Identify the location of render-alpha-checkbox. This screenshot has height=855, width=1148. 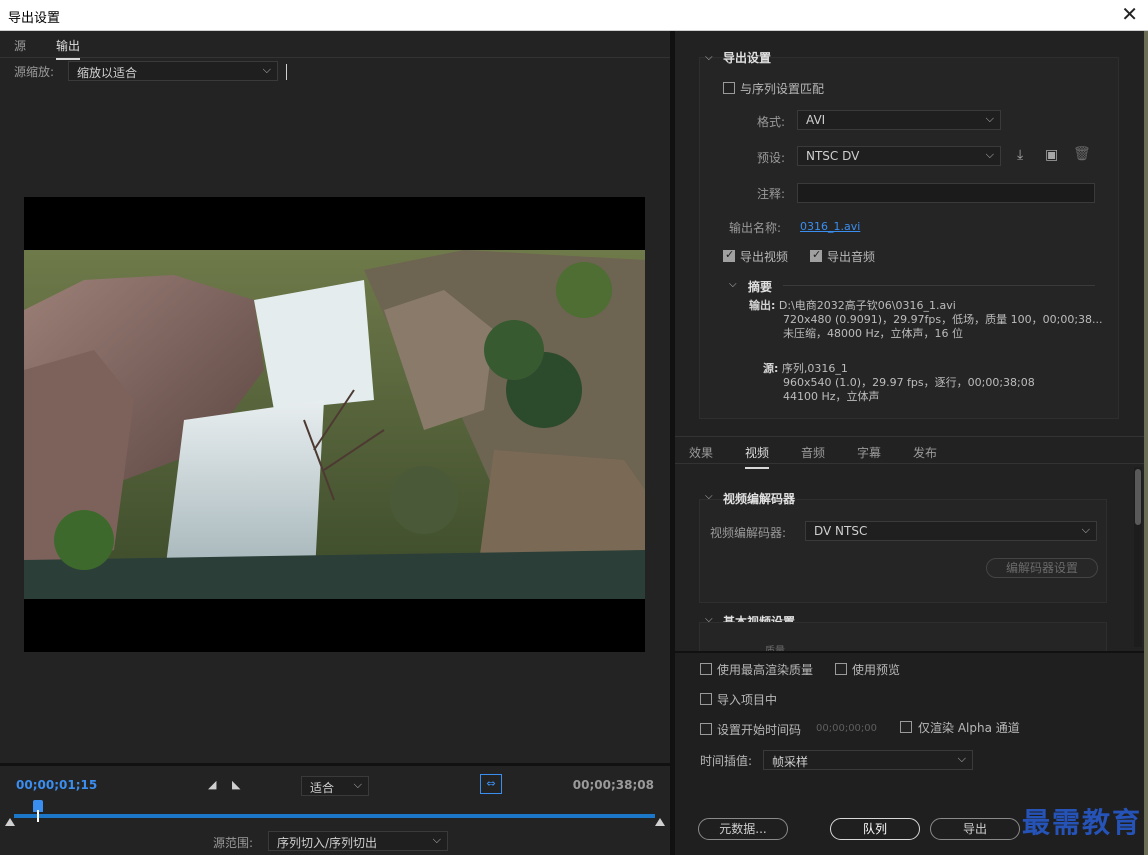
(906, 727).